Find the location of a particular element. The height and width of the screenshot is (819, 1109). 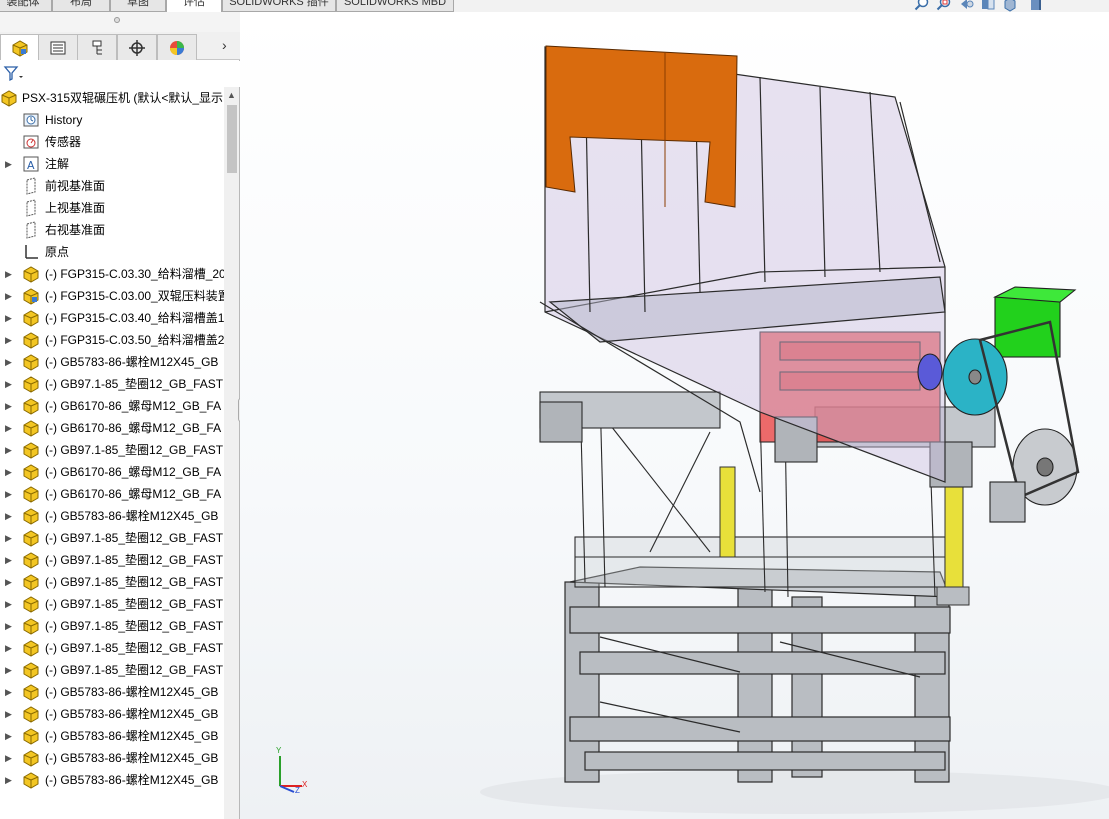

zoom-to-fit-icon is located at coordinates (922, 6).